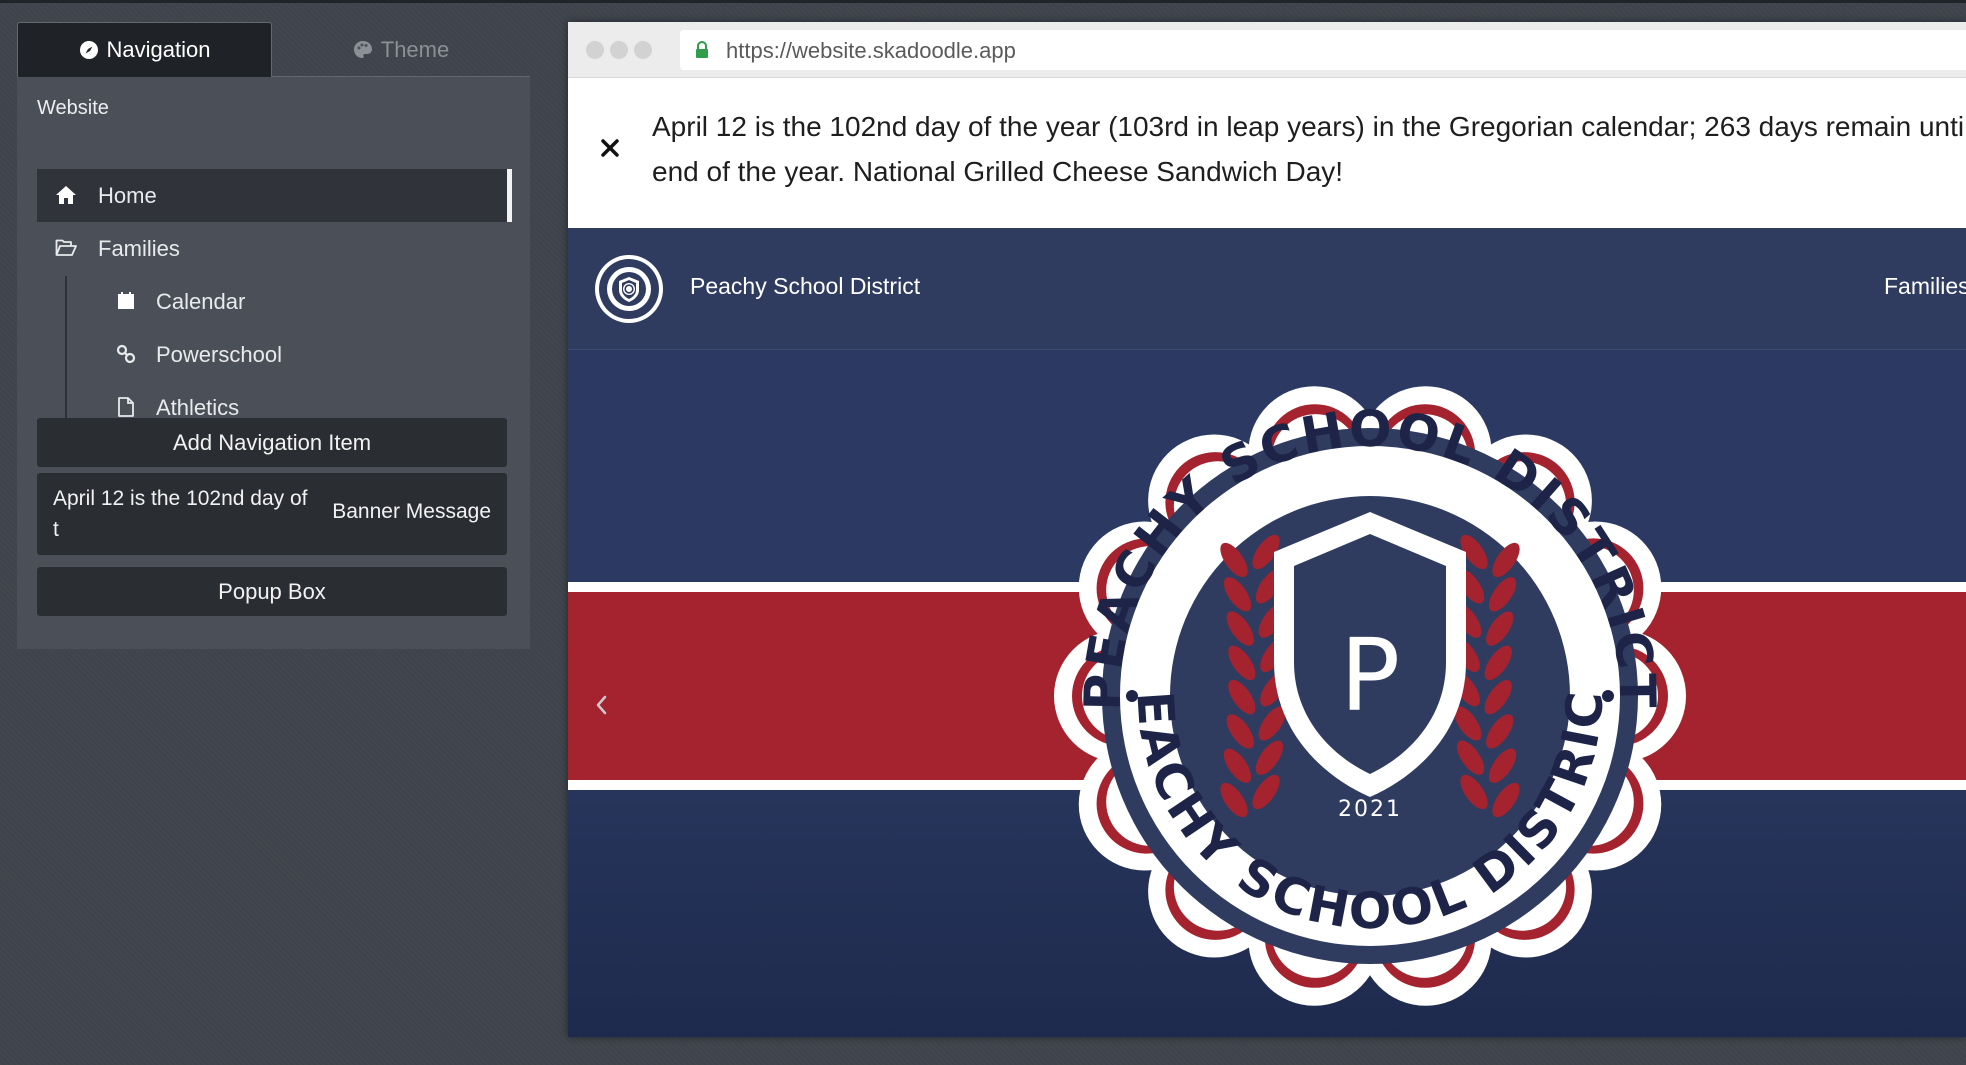 The height and width of the screenshot is (1065, 1966). What do you see at coordinates (127, 195) in the screenshot?
I see `nav-item-home-label: Home` at bounding box center [127, 195].